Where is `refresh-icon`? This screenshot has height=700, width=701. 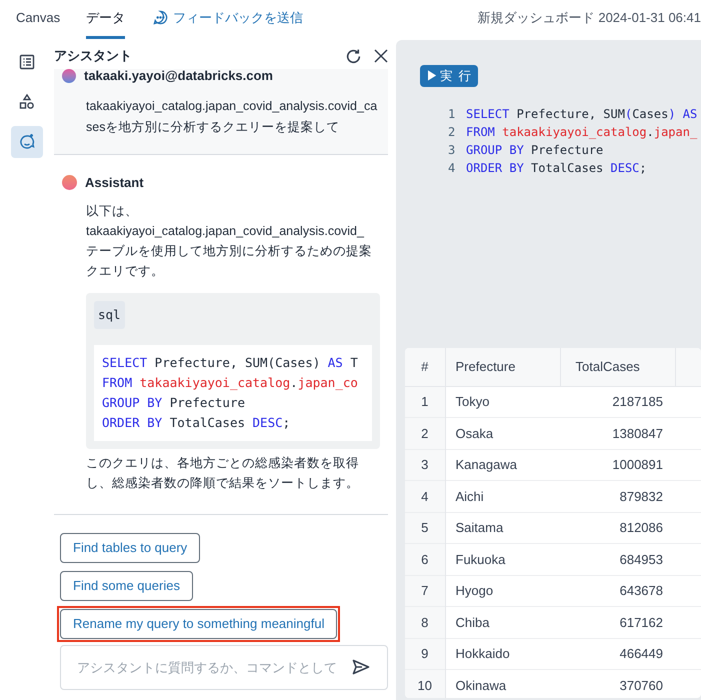 refresh-icon is located at coordinates (353, 56).